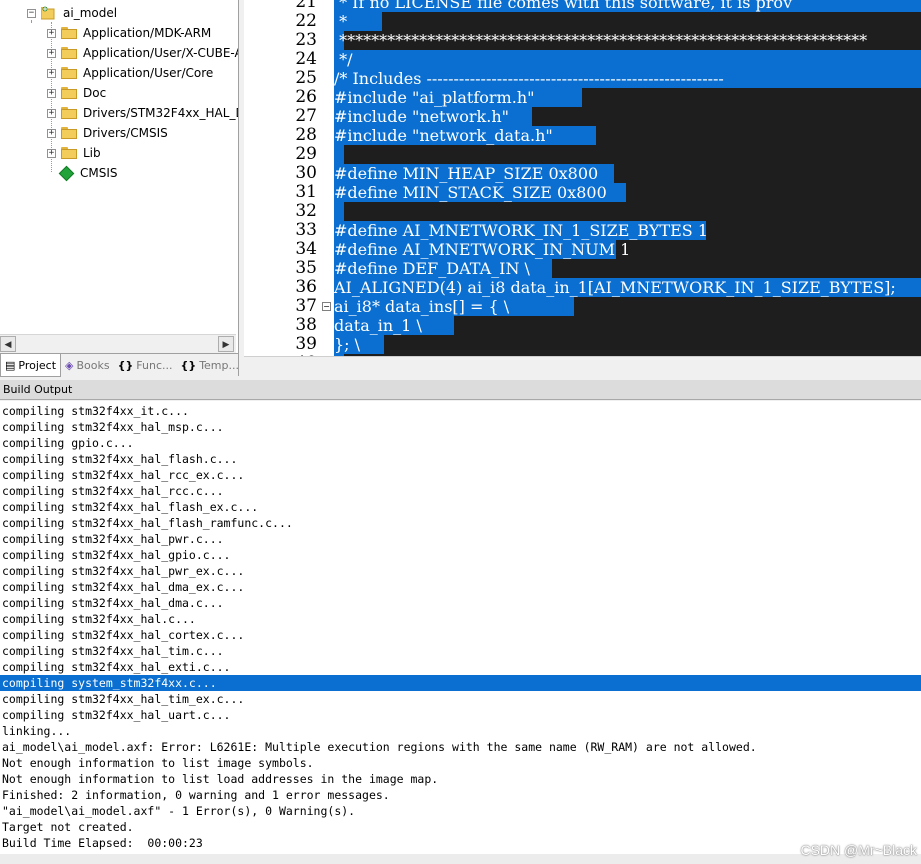 The height and width of the screenshot is (864, 921). Describe the element at coordinates (48, 13) in the screenshot. I see `target-folder-icon` at that location.